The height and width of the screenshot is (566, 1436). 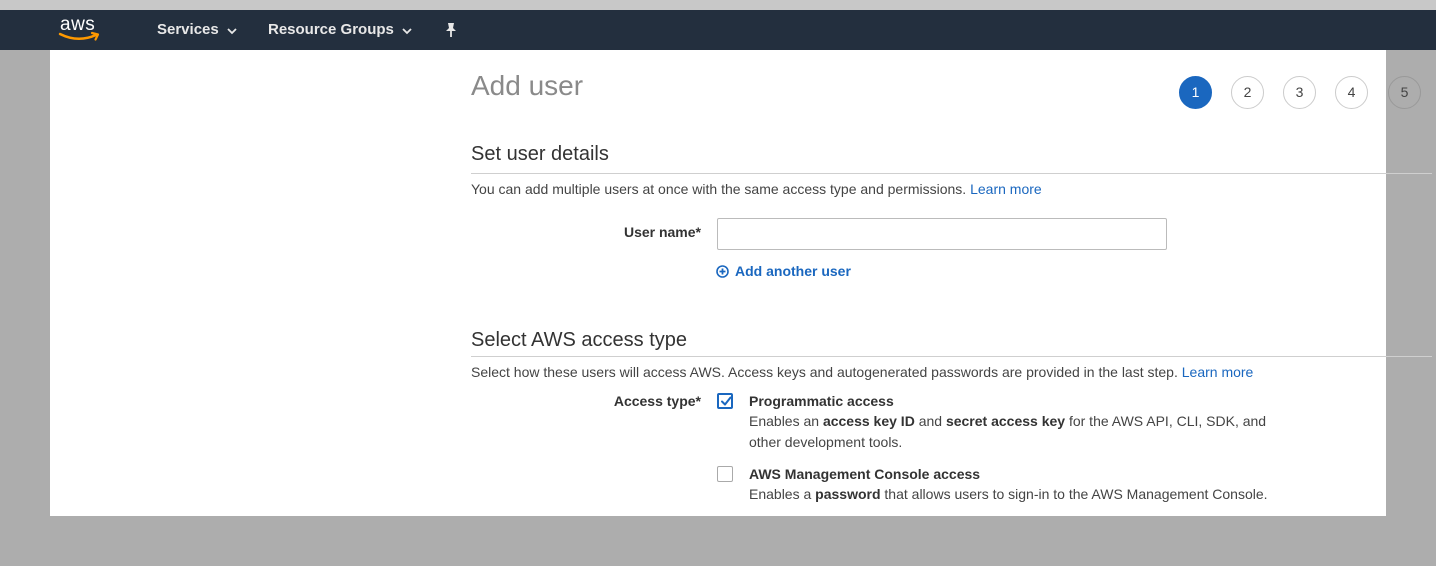 I want to click on desc-bold: access key ID, so click(x=868, y=421).